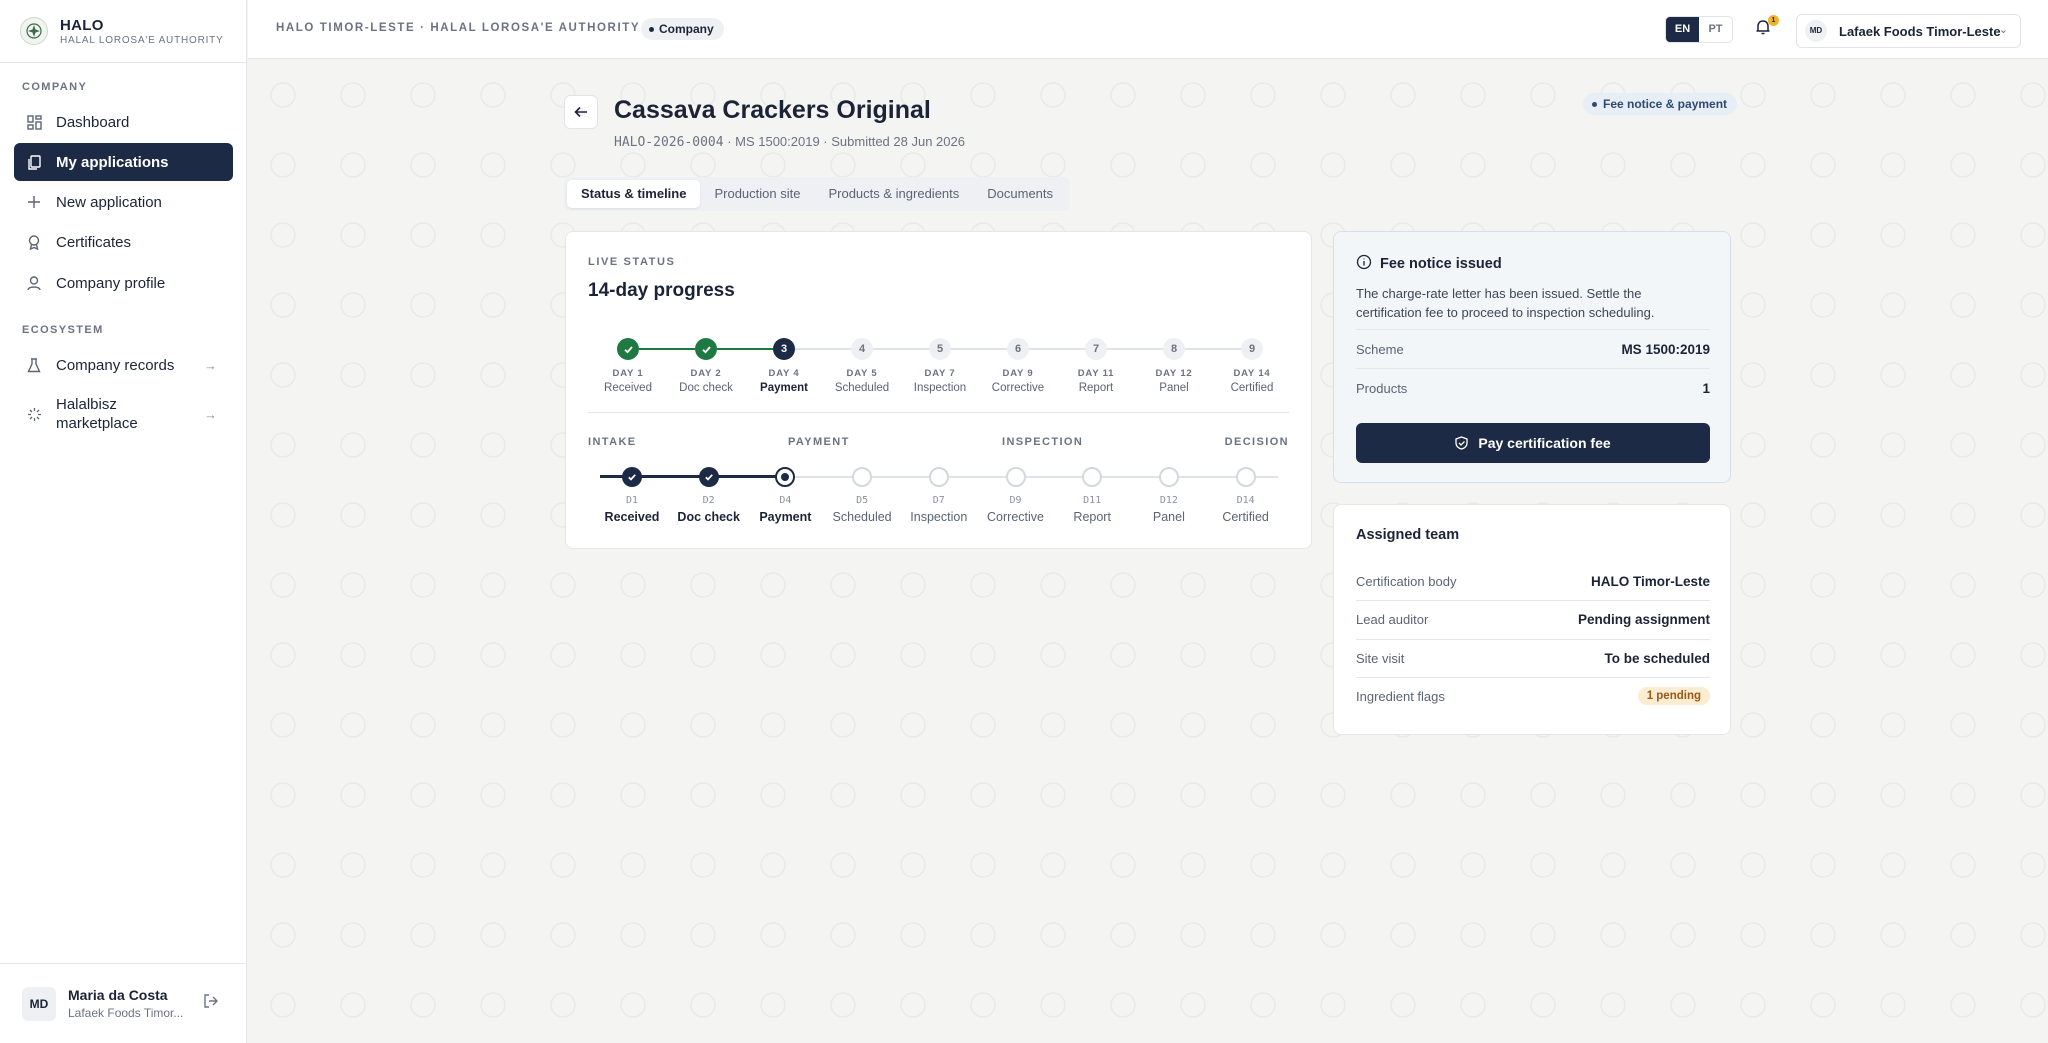 The width and height of the screenshot is (2048, 1043). What do you see at coordinates (784, 388) in the screenshot?
I see `stepper-label: Payment` at bounding box center [784, 388].